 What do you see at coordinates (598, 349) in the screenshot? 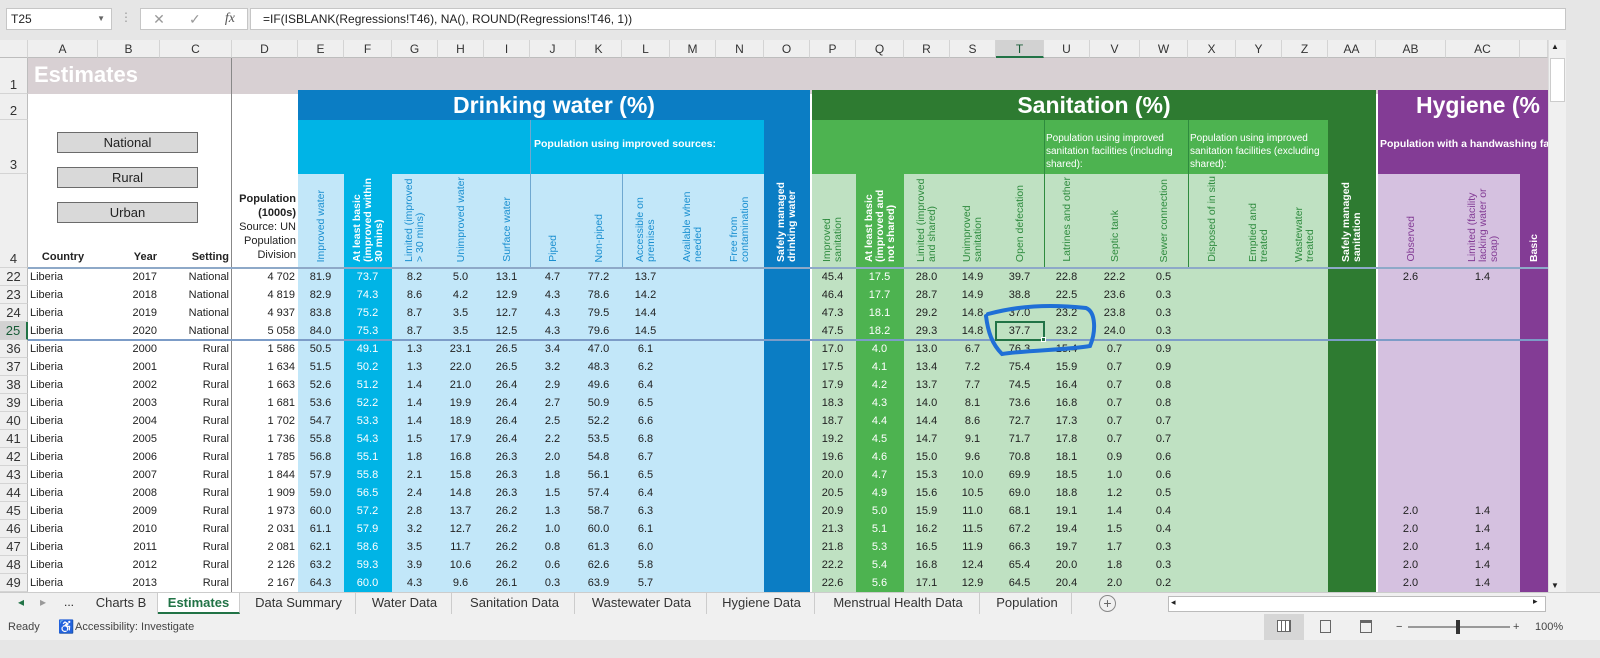
I see `cell-k36: 47.0` at bounding box center [598, 349].